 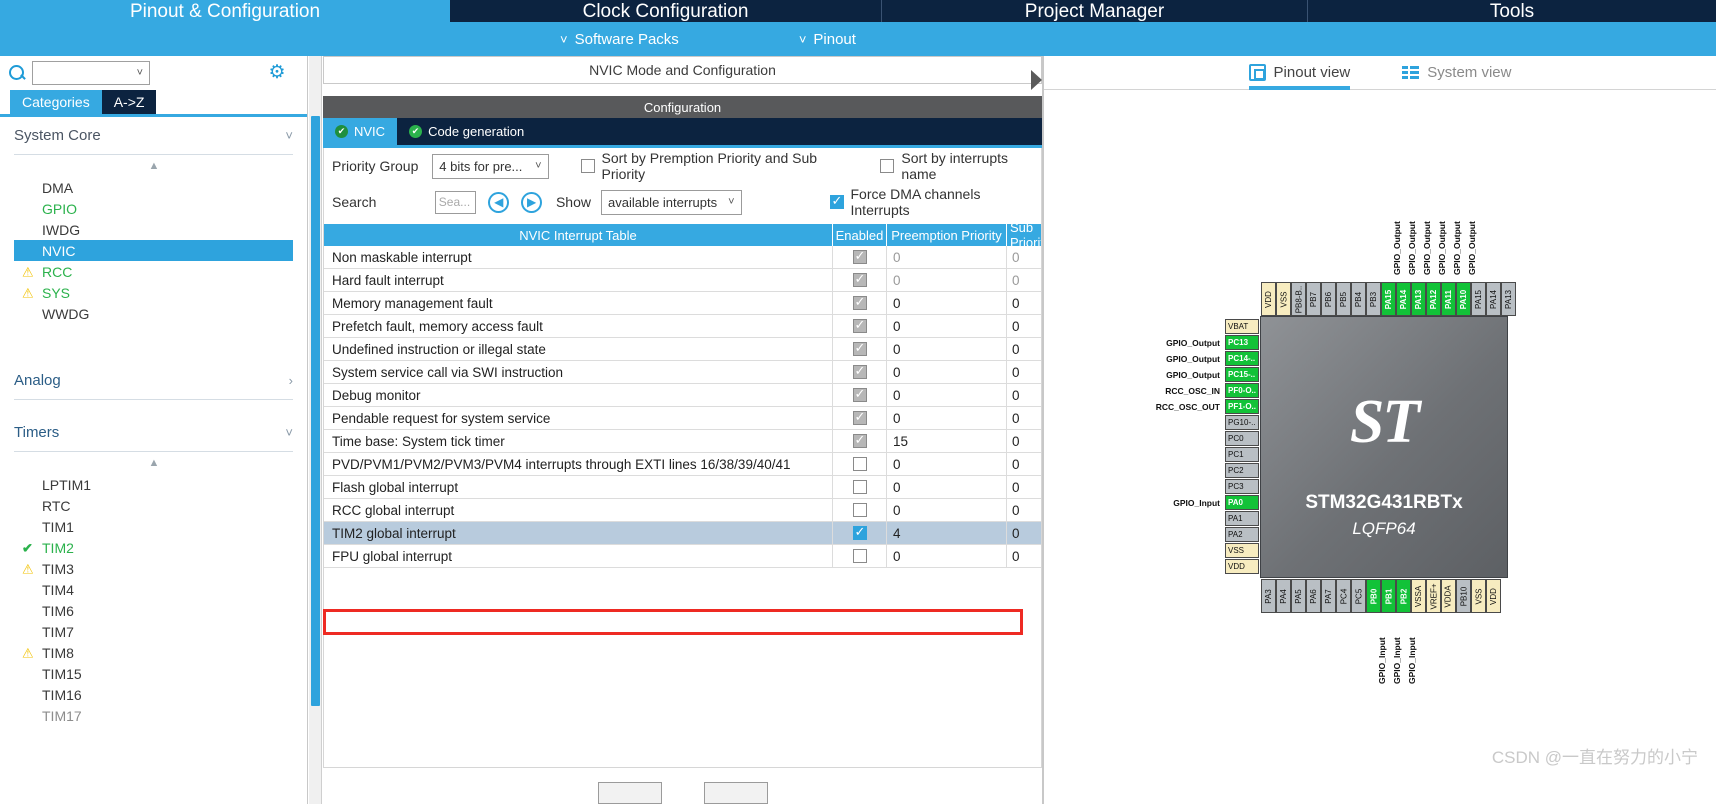 What do you see at coordinates (1512, 11) in the screenshot?
I see `tab-tools: Tools` at bounding box center [1512, 11].